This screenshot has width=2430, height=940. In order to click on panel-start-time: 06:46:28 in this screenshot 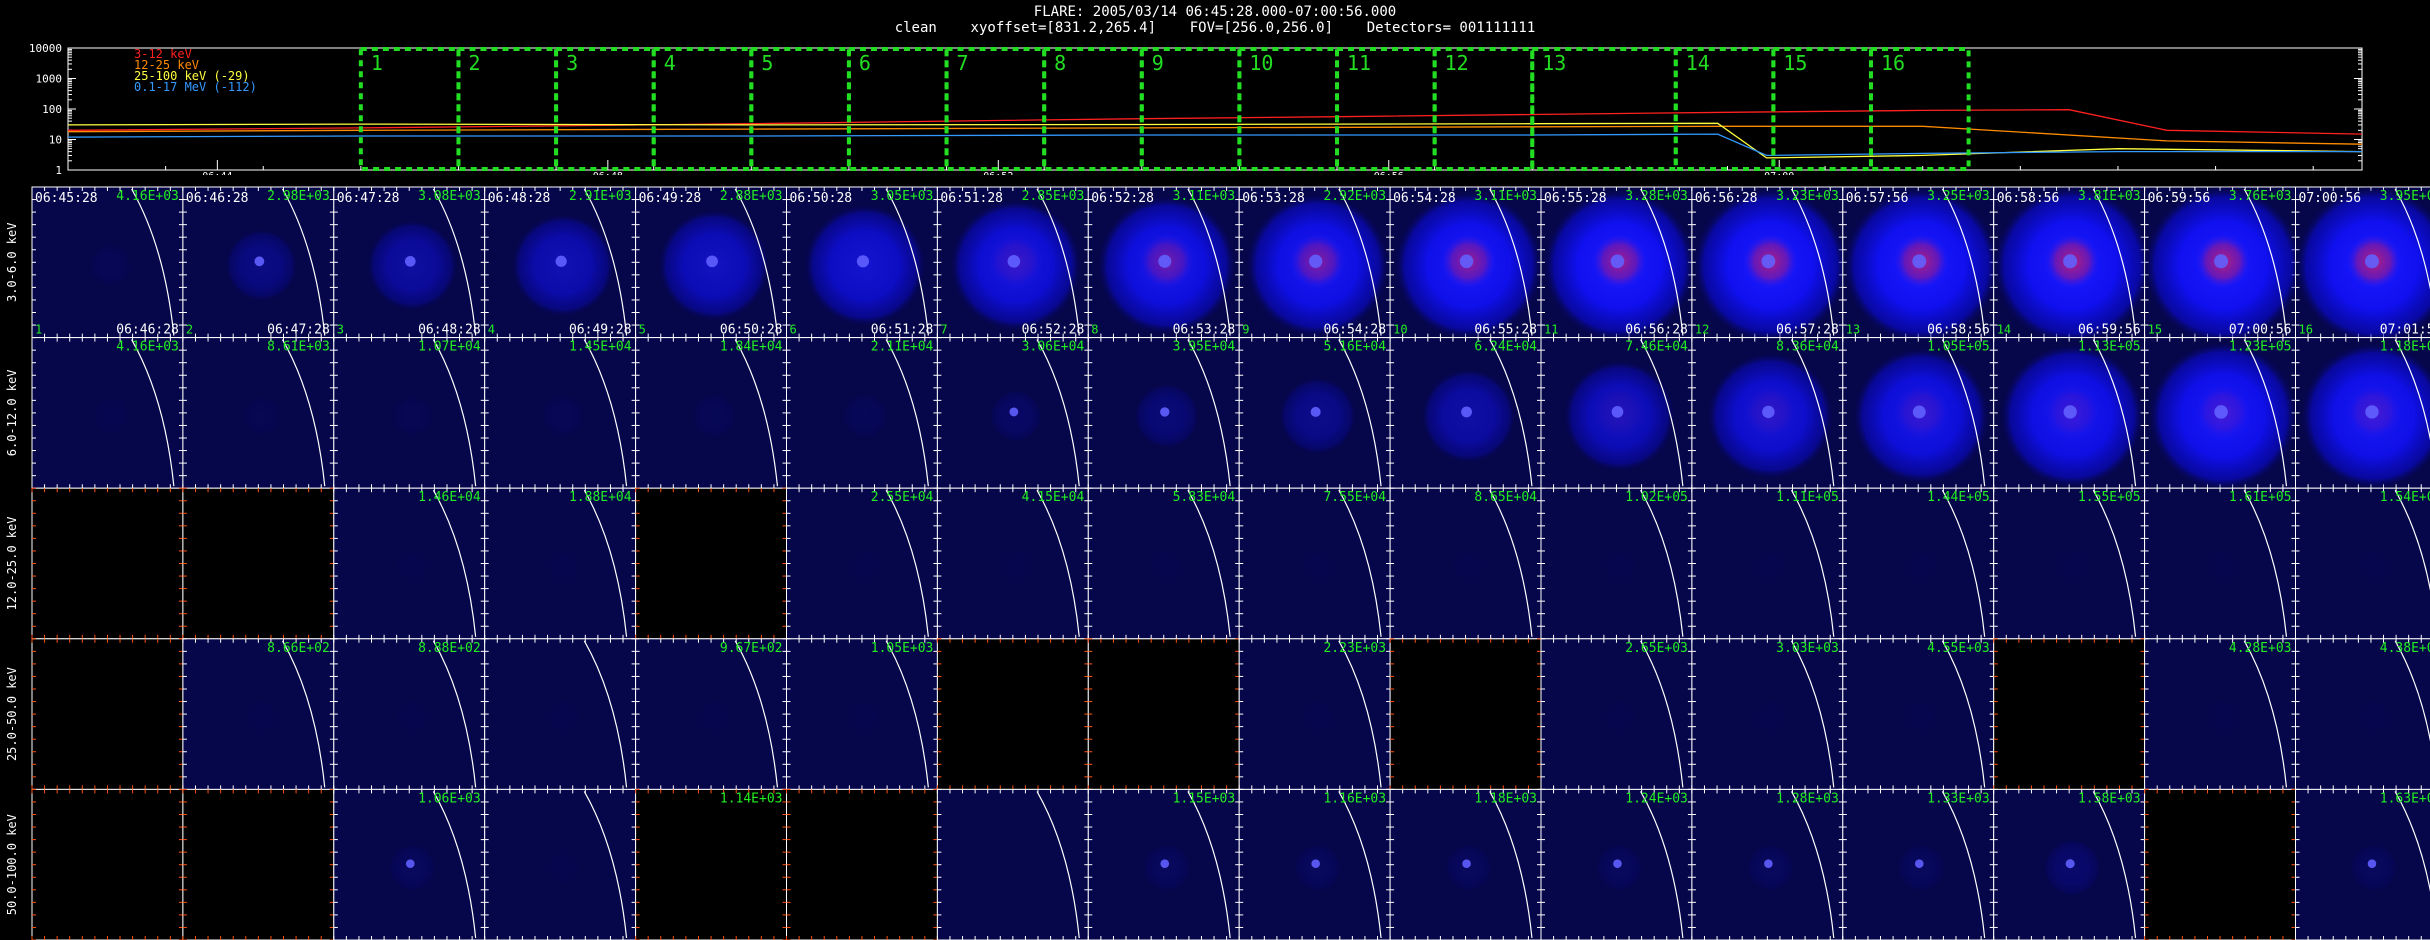, I will do `click(217, 198)`.